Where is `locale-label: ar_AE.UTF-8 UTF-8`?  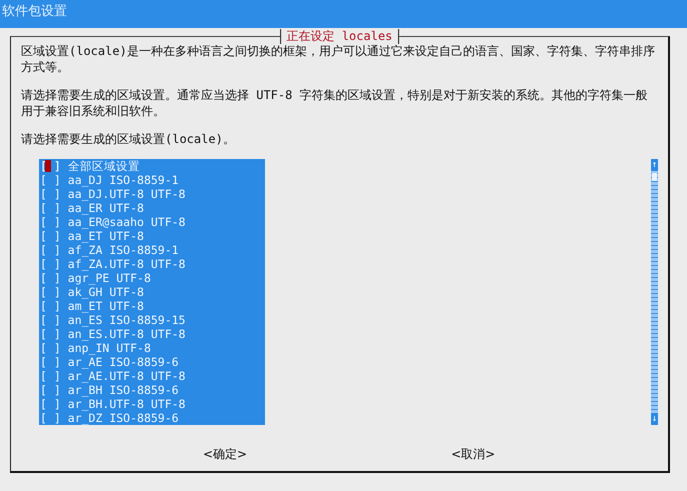
locale-label: ar_AE.UTF-8 UTF-8 is located at coordinates (127, 376).